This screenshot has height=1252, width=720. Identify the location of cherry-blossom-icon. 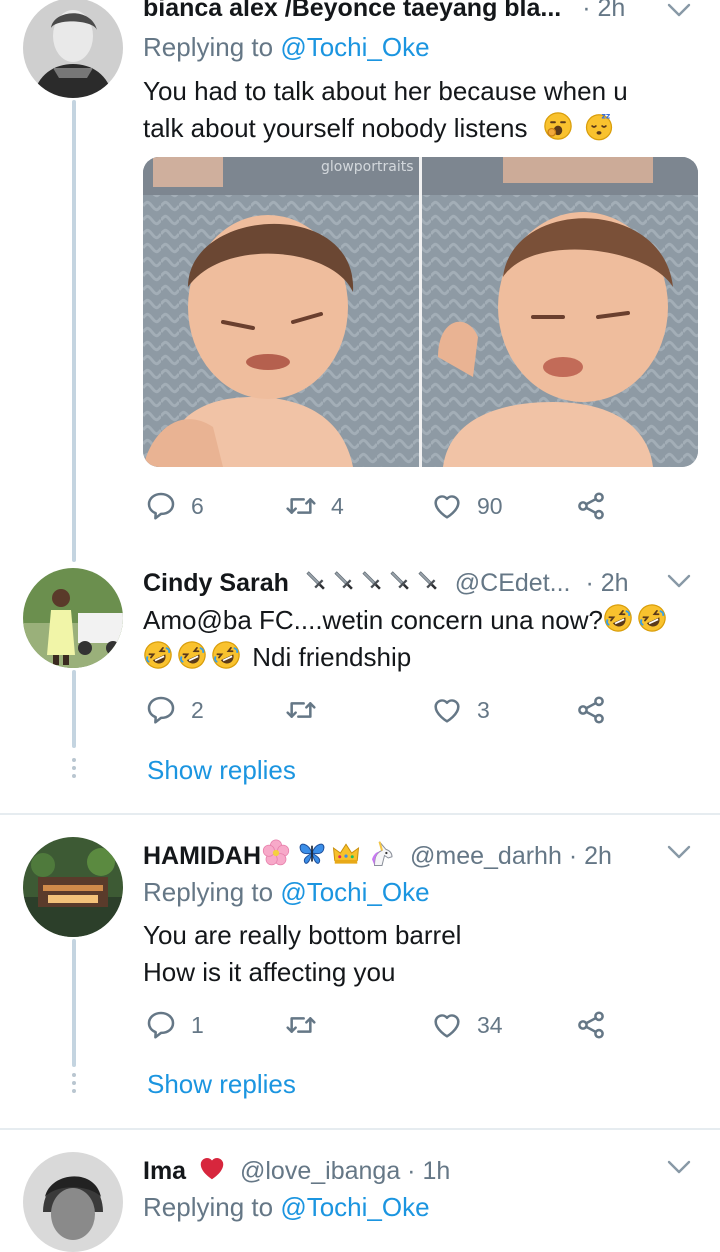
(276, 853).